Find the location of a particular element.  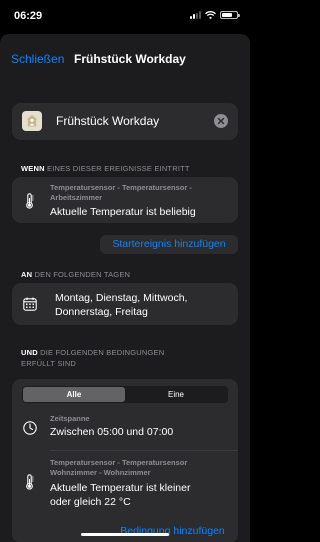

cellular-signal-icon is located at coordinates (195, 15).